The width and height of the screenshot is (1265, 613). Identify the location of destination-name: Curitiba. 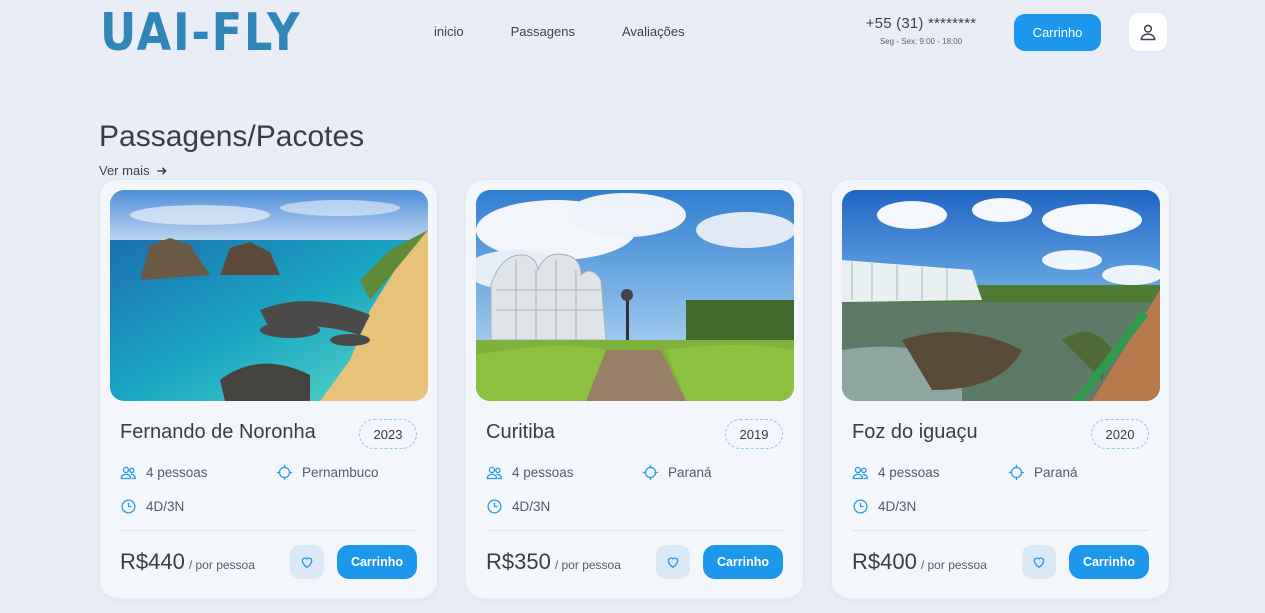
(520, 432).